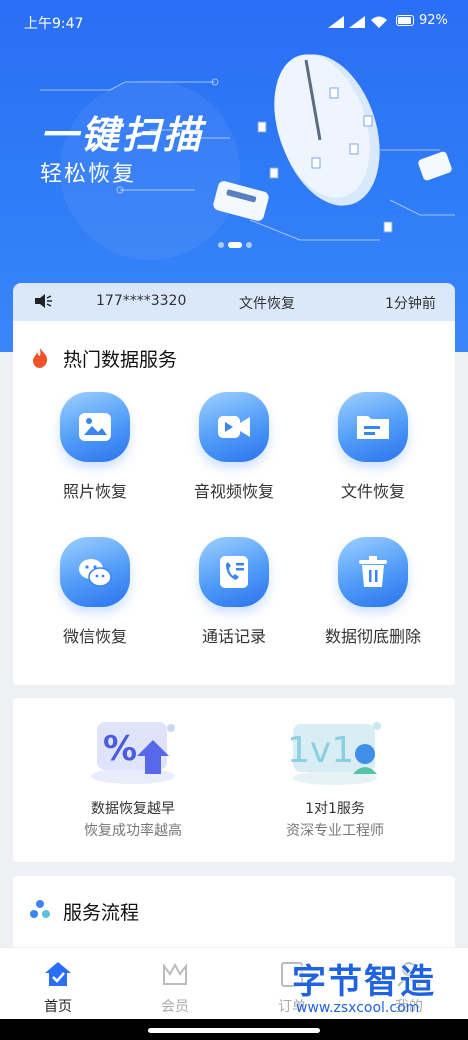 This screenshot has width=468, height=1040. I want to click on watermark-name: 字节智造, so click(364, 982).